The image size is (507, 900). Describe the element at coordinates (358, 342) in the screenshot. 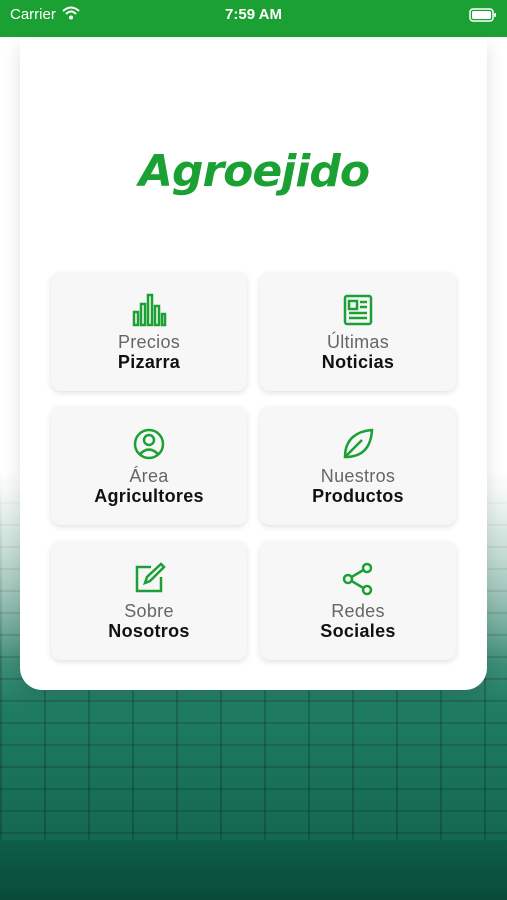

I see `tile-label-line1: Últimas` at that location.